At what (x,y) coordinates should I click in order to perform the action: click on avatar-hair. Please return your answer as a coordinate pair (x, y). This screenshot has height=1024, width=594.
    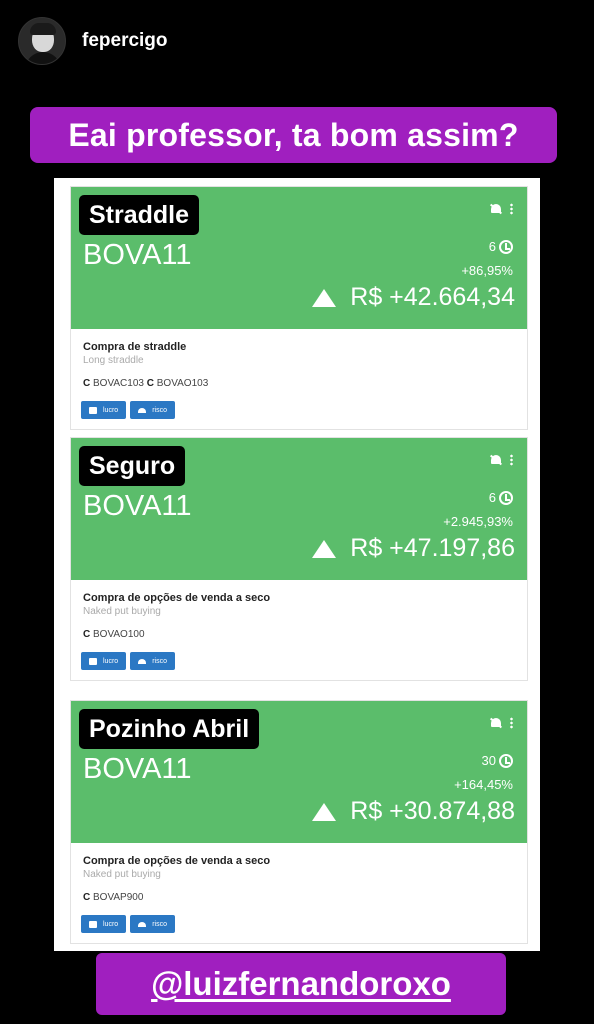
    Looking at the image, I should click on (43, 29).